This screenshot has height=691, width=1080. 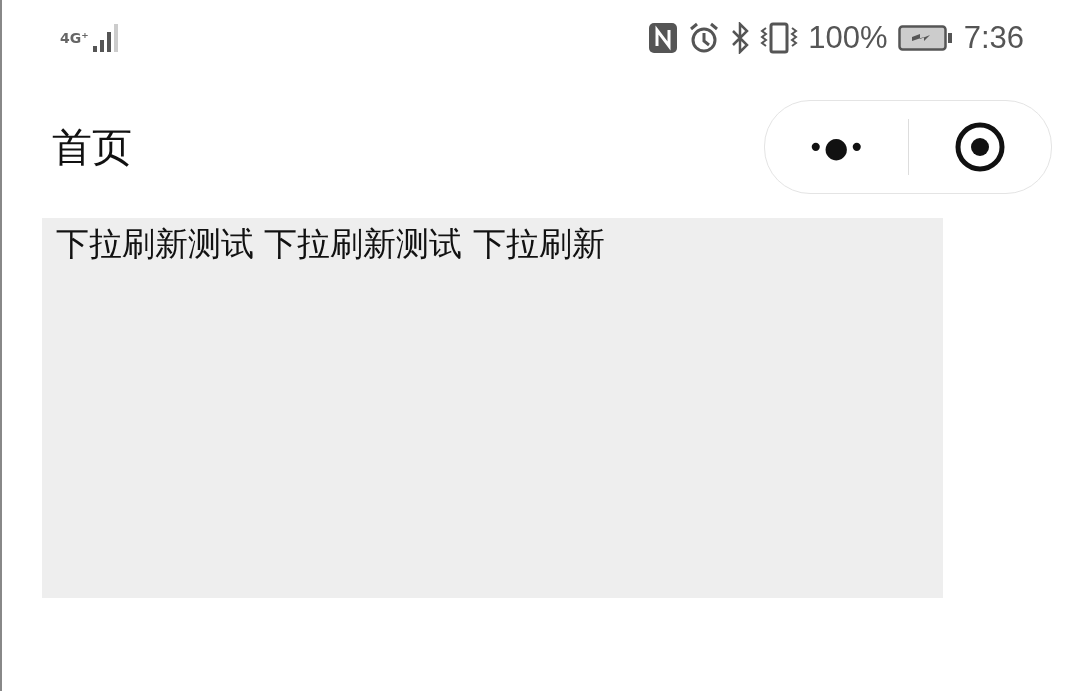 I want to click on clock-time: 7:36, so click(x=993, y=38).